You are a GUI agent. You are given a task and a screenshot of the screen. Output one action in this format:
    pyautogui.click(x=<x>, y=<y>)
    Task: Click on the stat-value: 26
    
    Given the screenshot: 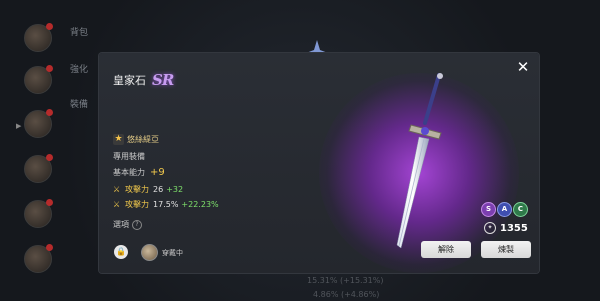 What is the action you would take?
    pyautogui.click(x=158, y=189)
    